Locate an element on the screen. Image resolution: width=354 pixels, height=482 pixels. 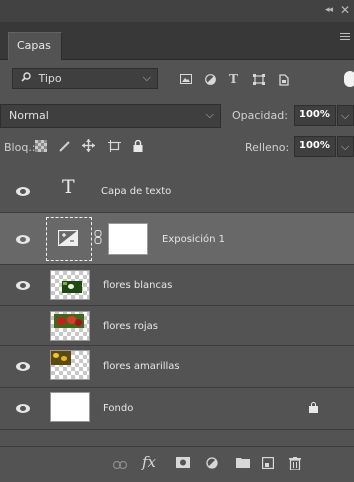
filter-kind-select: Tipo ⌵ is located at coordinates (85, 78).